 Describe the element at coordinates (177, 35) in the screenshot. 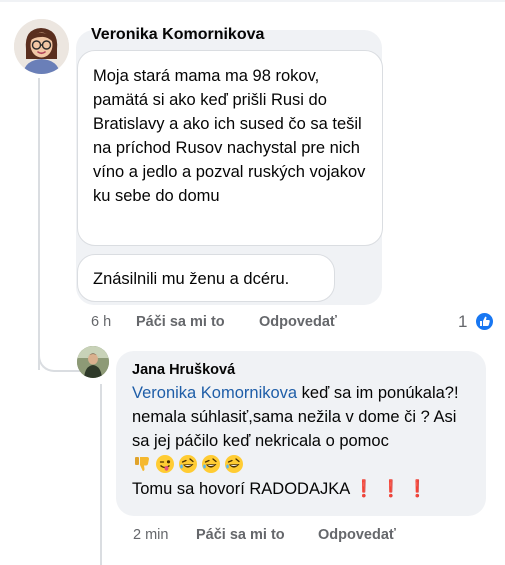

I see `comment-author: Veronika Komornikova` at that location.